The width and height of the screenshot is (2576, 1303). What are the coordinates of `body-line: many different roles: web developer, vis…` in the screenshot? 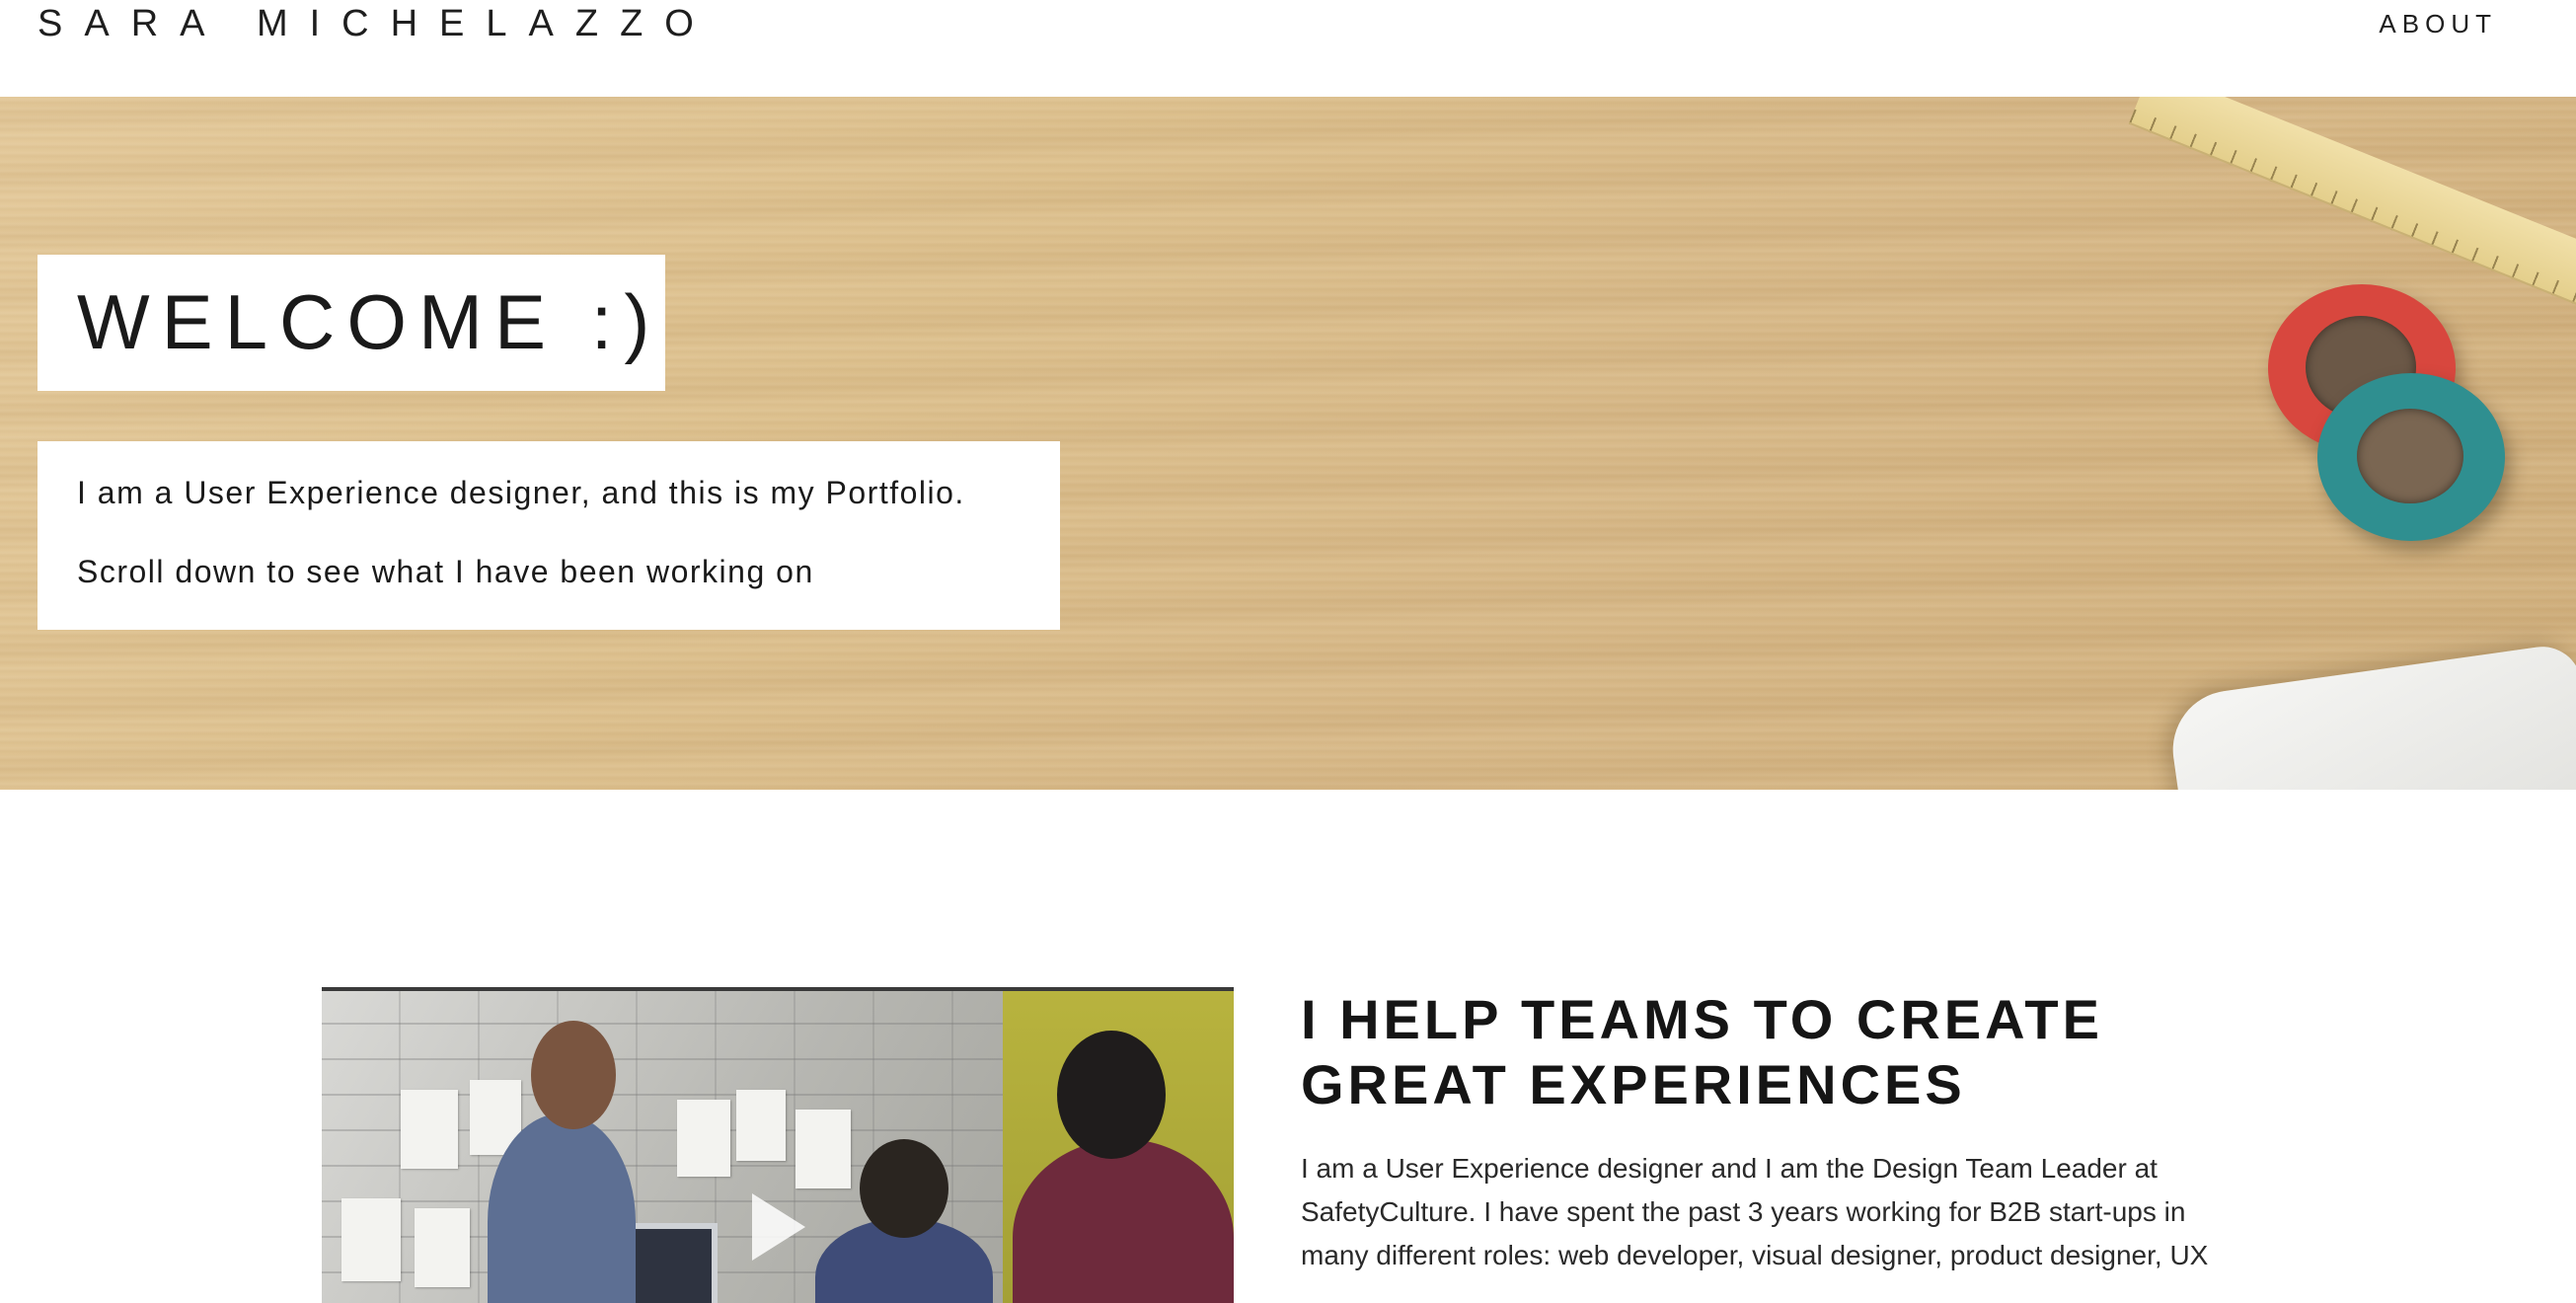 It's located at (1755, 1255).